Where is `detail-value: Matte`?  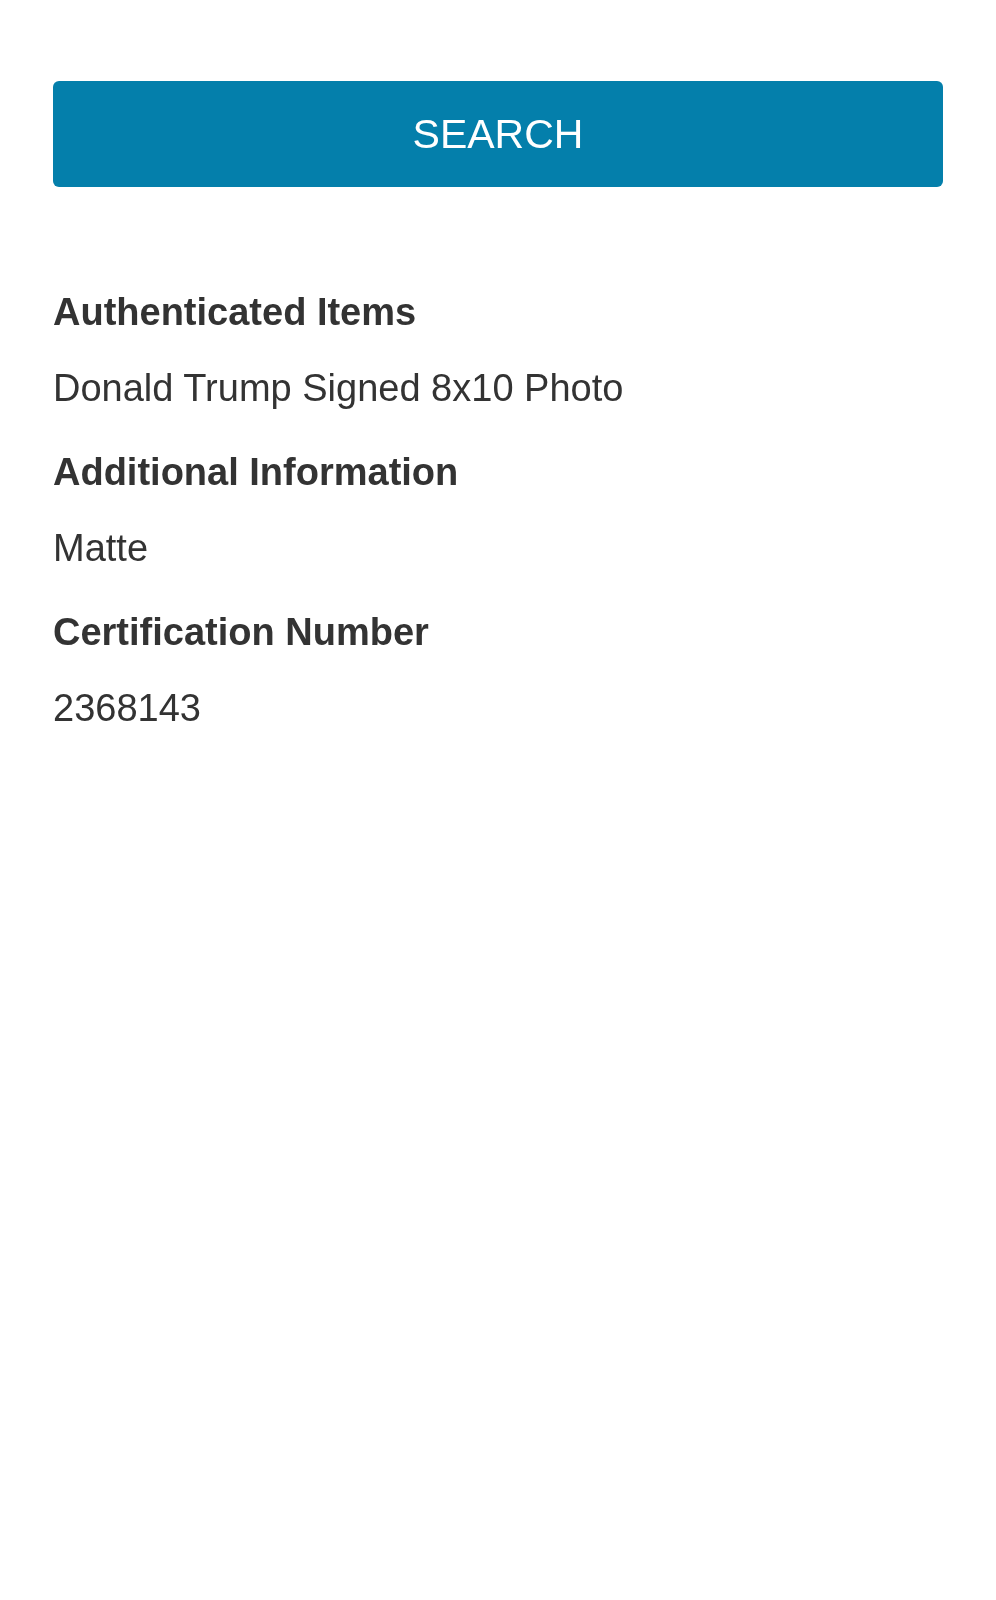 detail-value: Matte is located at coordinates (101, 548).